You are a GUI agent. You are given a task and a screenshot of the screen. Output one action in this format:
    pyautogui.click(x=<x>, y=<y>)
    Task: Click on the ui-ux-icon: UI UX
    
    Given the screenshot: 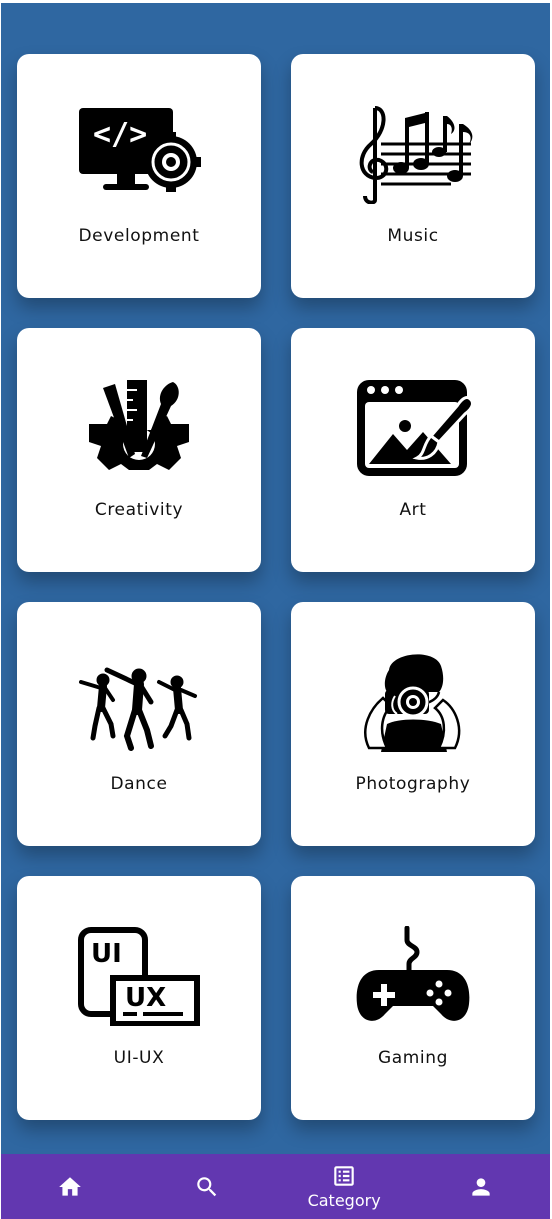 What is the action you would take?
    pyautogui.click(x=139, y=976)
    